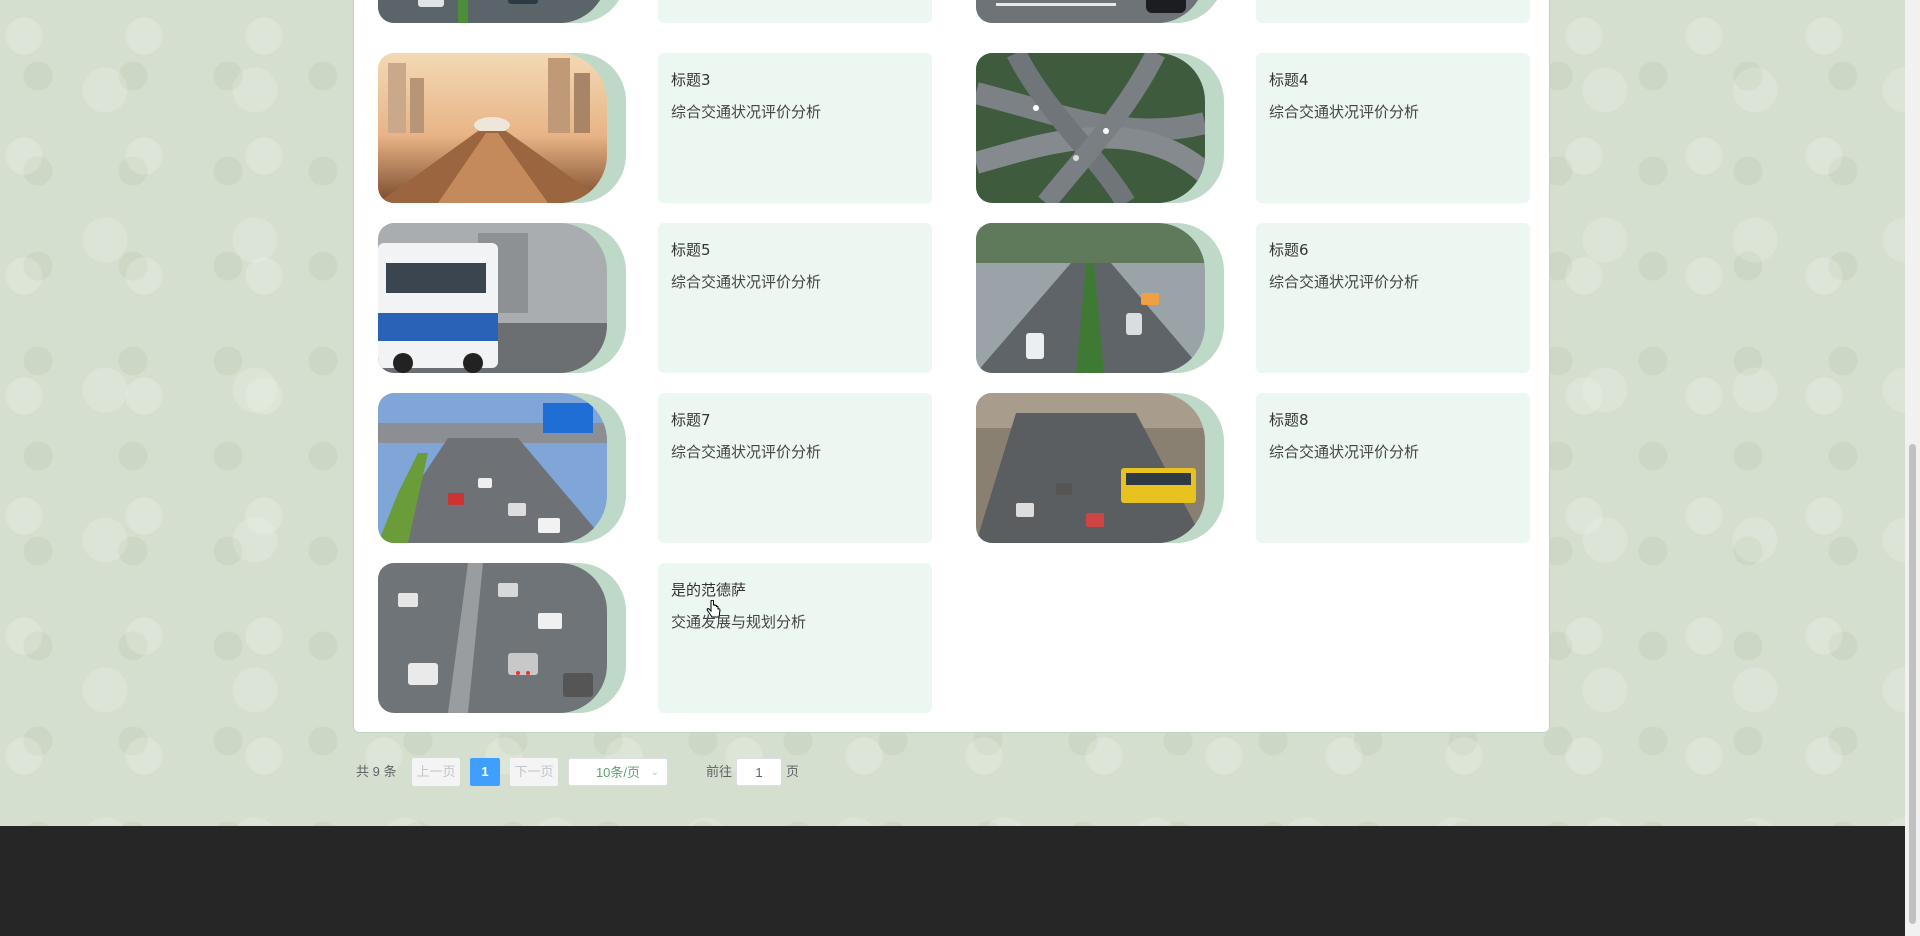  Describe the element at coordinates (795, 128) in the screenshot. I see `news-card-3: 标题3 综合交通状况评价分析` at that location.